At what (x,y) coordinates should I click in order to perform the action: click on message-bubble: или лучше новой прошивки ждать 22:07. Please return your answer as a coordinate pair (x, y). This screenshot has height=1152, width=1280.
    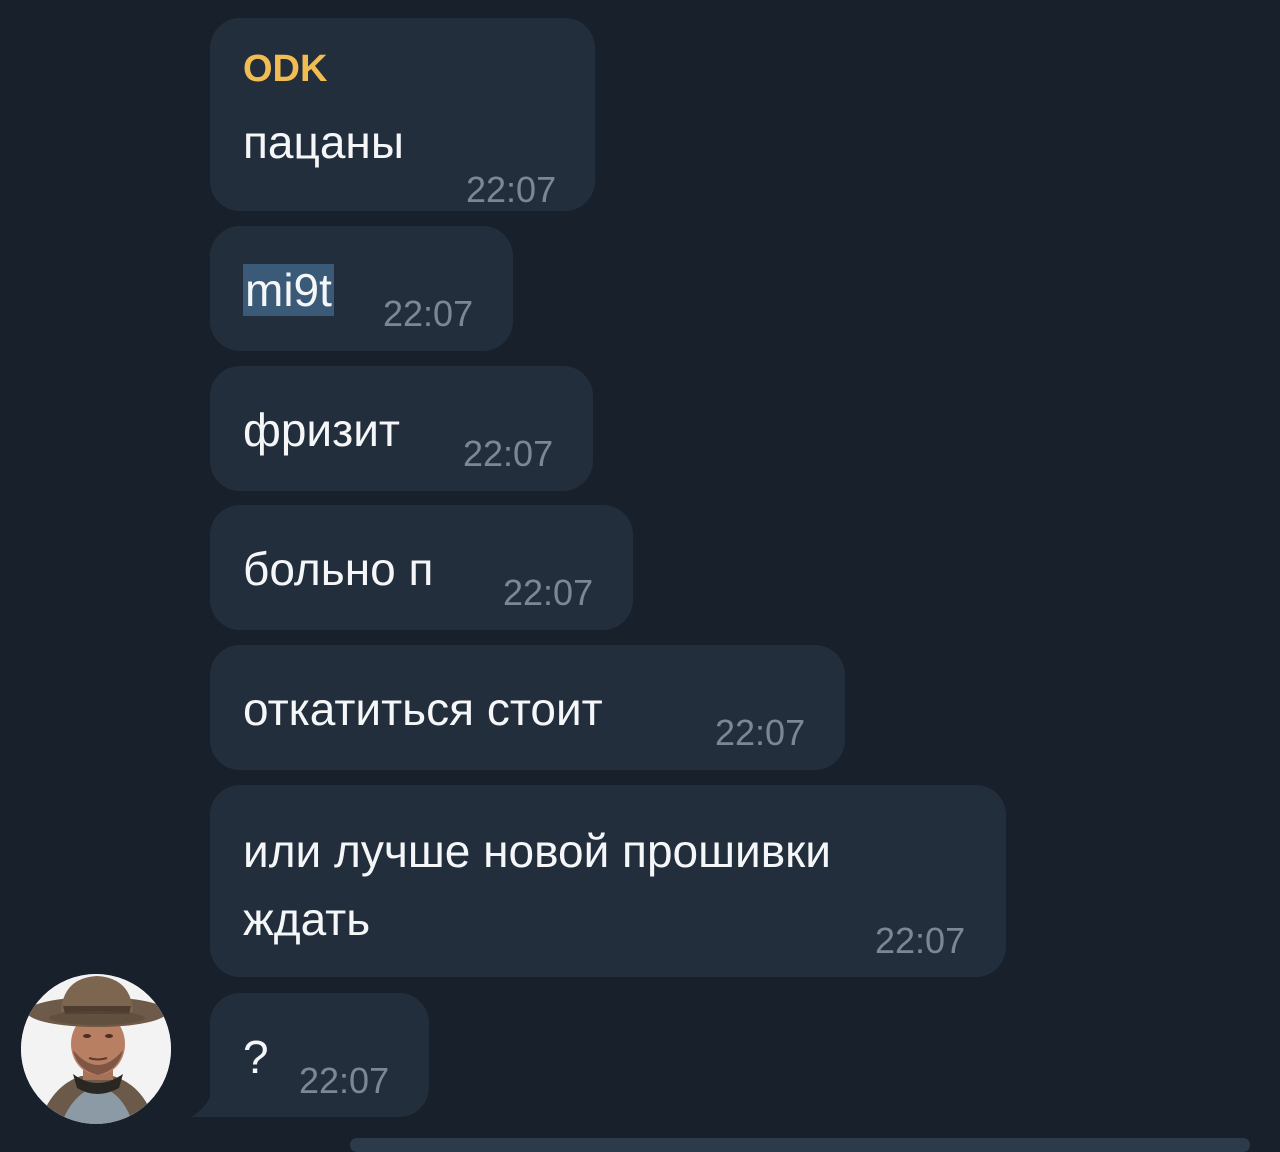
    Looking at the image, I should click on (608, 881).